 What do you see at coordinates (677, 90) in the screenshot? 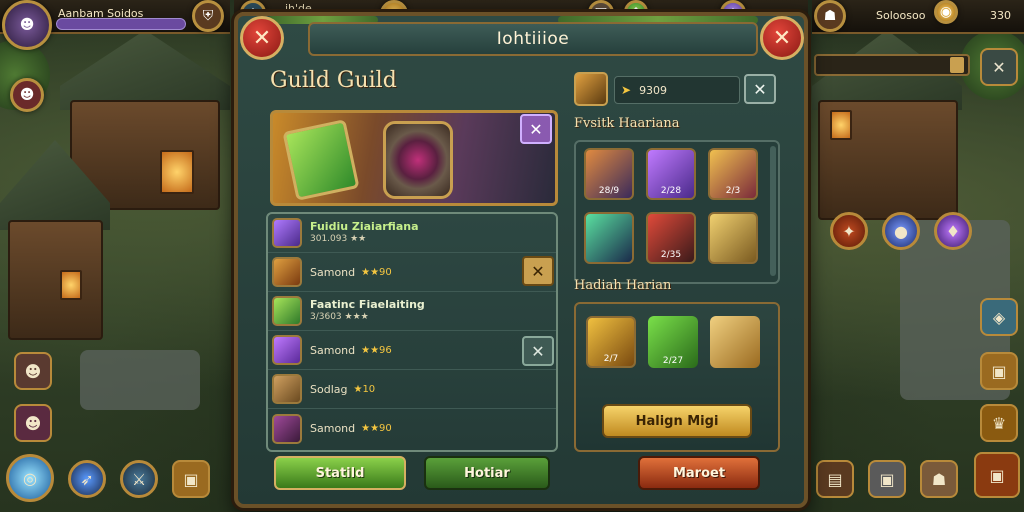
I see `currency-box: ➤ 9309` at bounding box center [677, 90].